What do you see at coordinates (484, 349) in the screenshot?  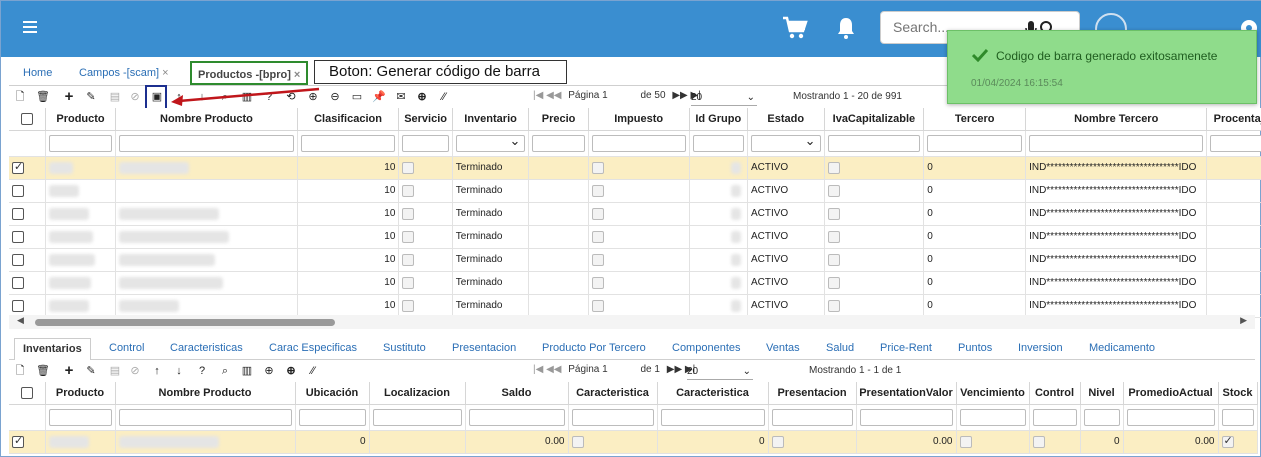 I see `subtab-presentacion: Presentacion` at bounding box center [484, 349].